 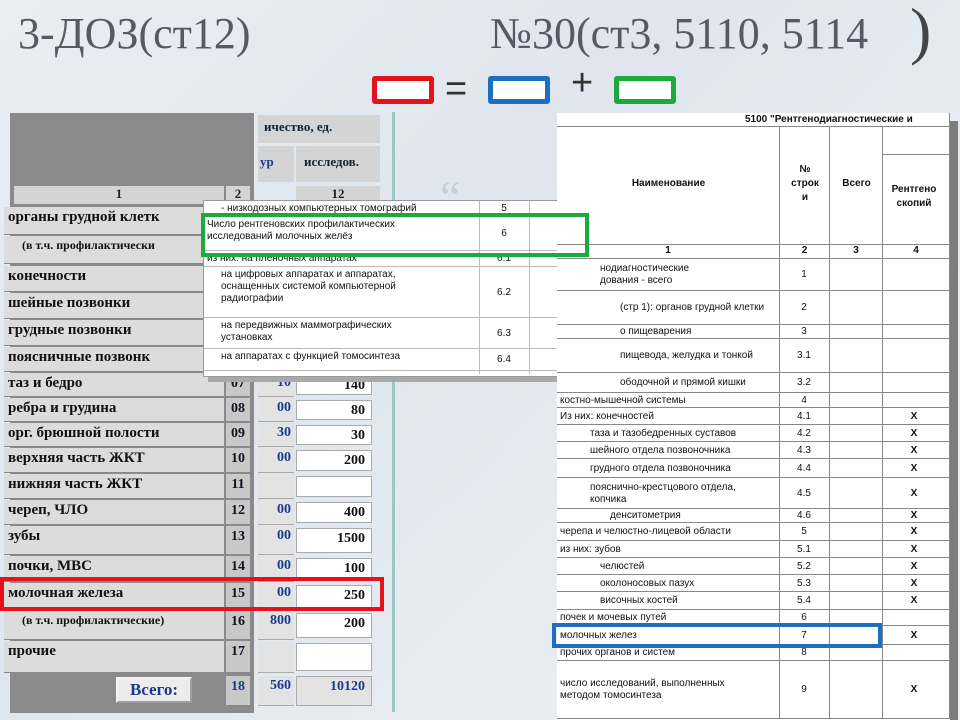 What do you see at coordinates (639, 600) in the screenshot?
I see `right-form-row-label: височных костей` at bounding box center [639, 600].